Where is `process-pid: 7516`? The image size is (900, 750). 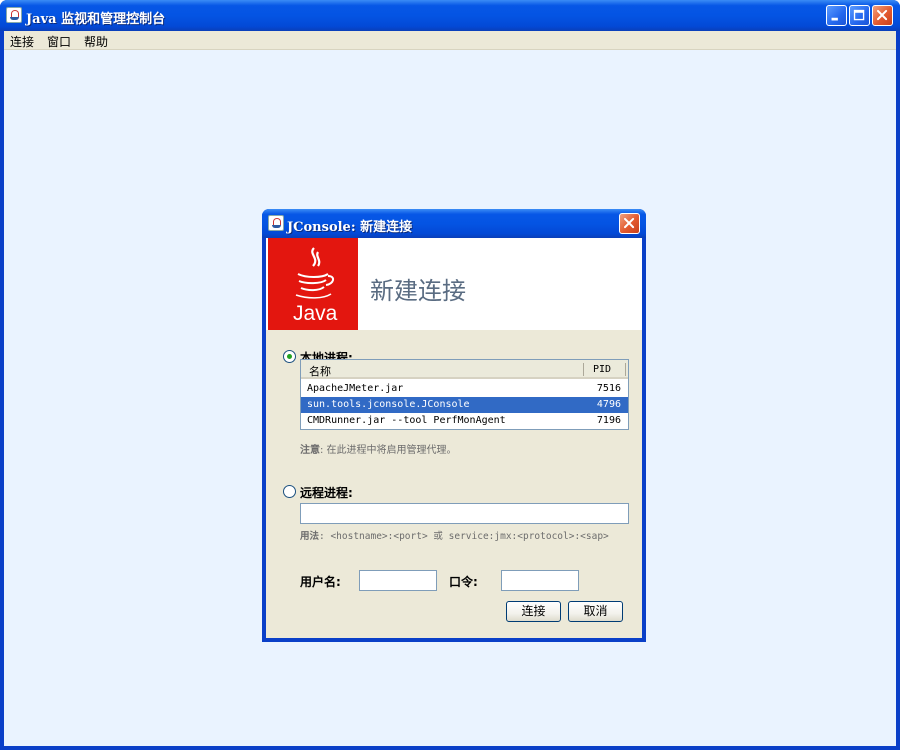
process-pid: 7516 is located at coordinates (608, 388).